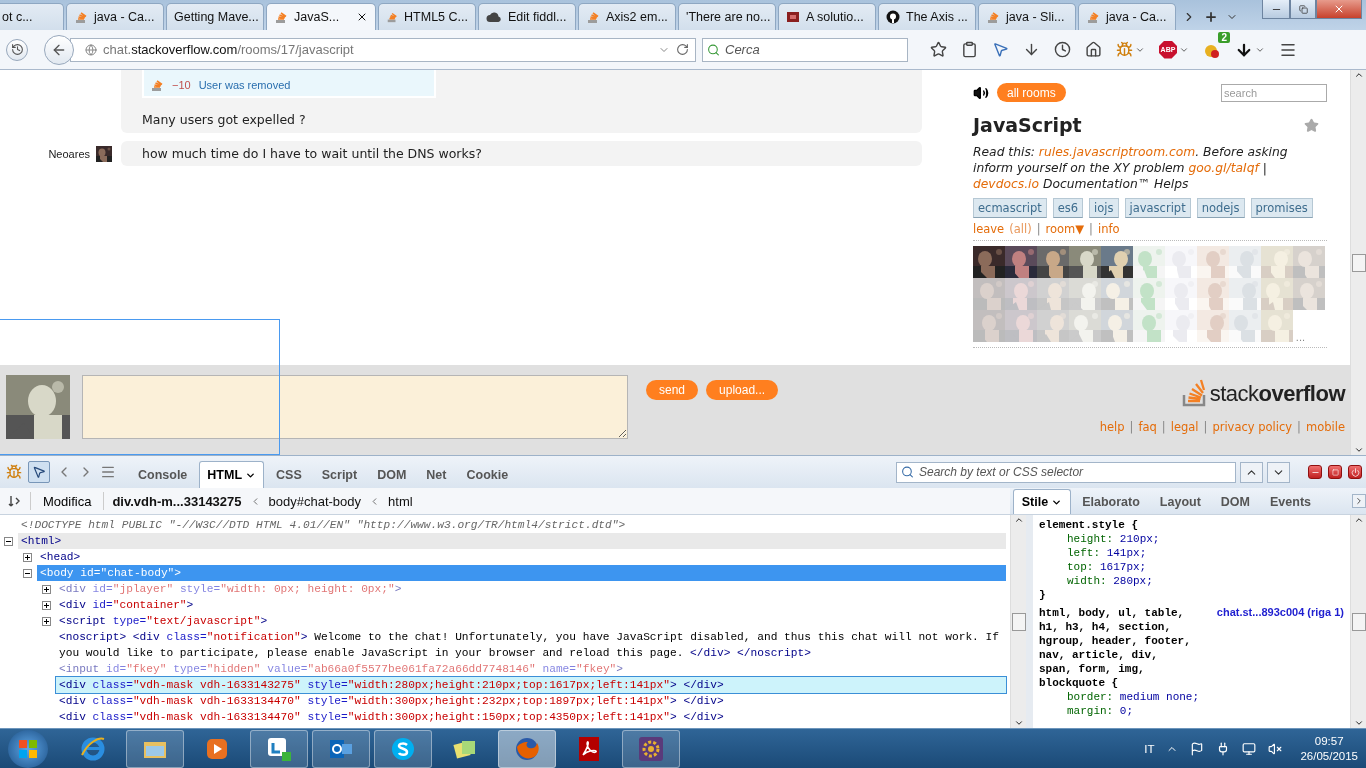 The height and width of the screenshot is (768, 1366). What do you see at coordinates (1062, 49) in the screenshot?
I see `clock-button` at bounding box center [1062, 49].